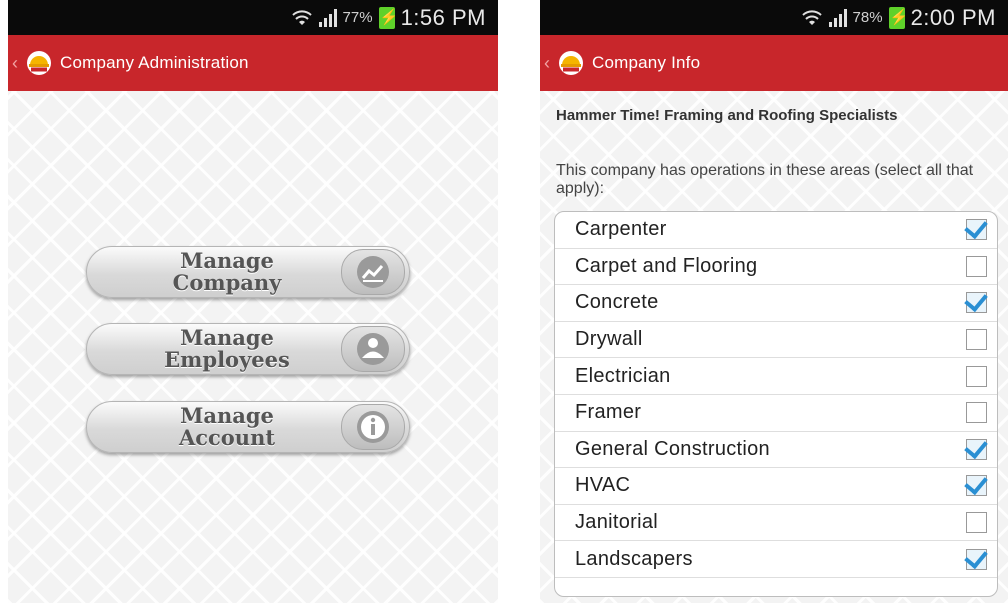 The image size is (1008, 603). What do you see at coordinates (776, 230) in the screenshot?
I see `list-item: Carpenter` at bounding box center [776, 230].